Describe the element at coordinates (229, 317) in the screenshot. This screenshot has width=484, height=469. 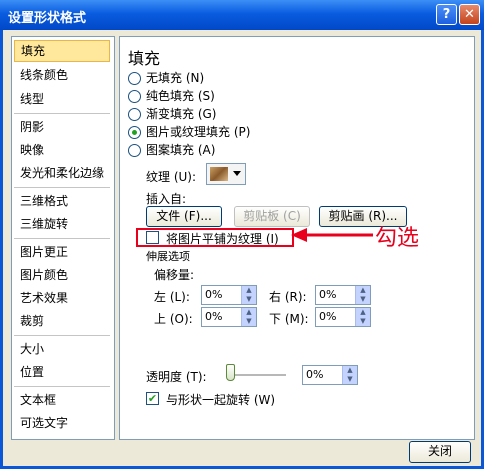
I see `top-offset-spinner: 0% ▲ ▼` at that location.